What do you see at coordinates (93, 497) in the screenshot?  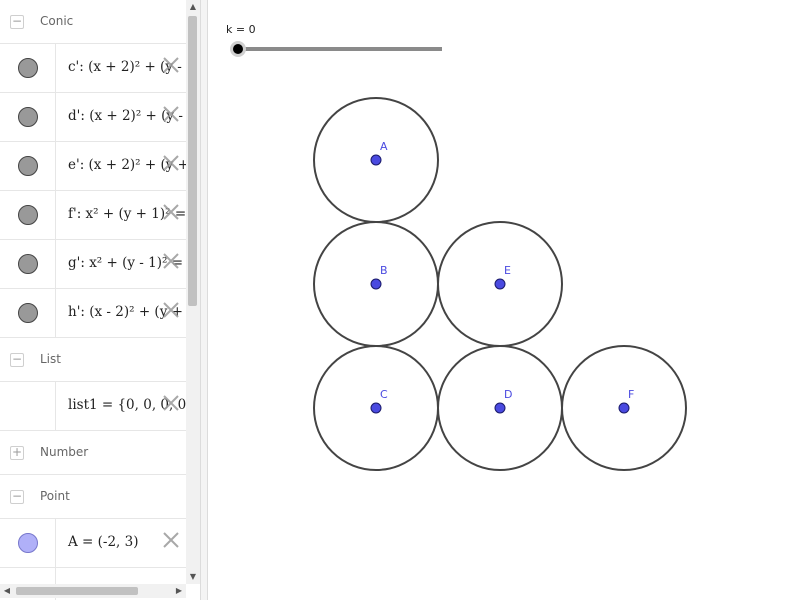 I see `group-header-point: − Point` at bounding box center [93, 497].